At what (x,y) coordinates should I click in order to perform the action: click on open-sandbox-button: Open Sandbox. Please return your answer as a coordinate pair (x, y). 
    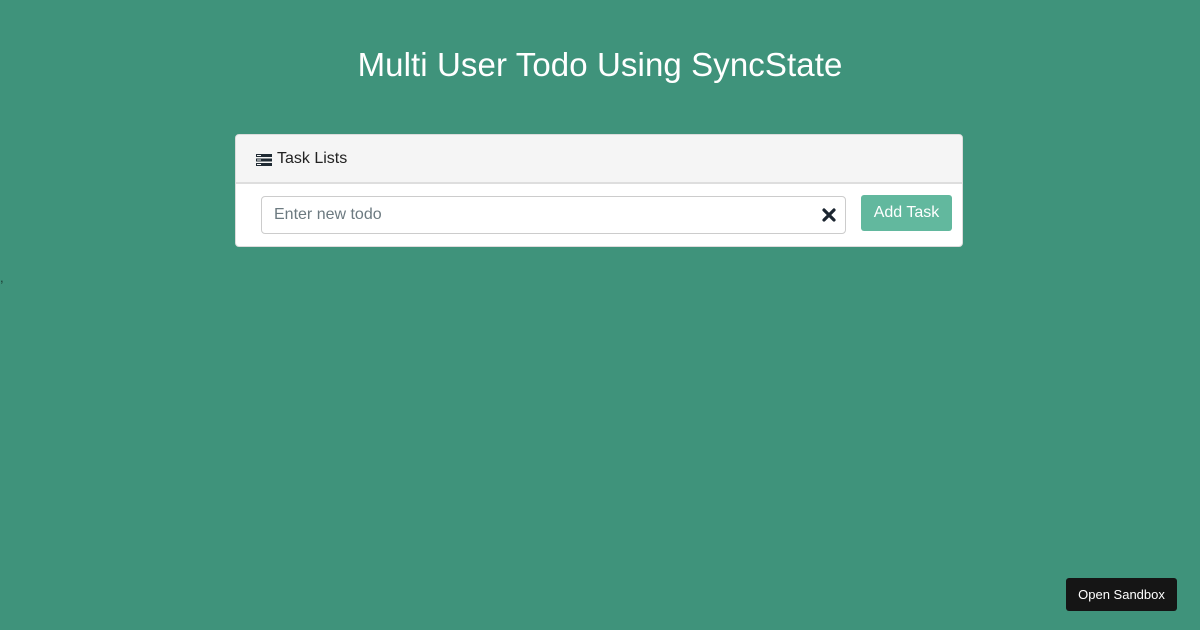
    Looking at the image, I should click on (1121, 594).